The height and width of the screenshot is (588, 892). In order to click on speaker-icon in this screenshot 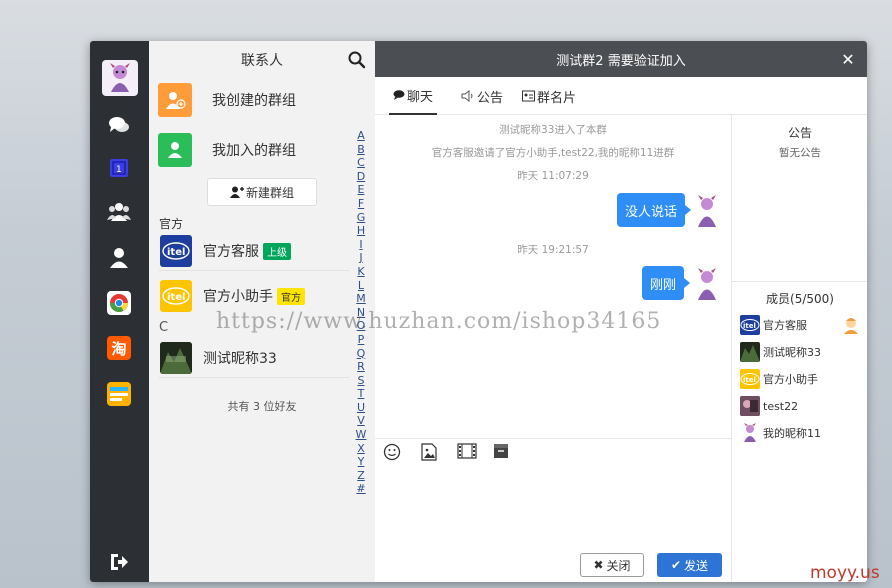, I will do `click(467, 96)`.